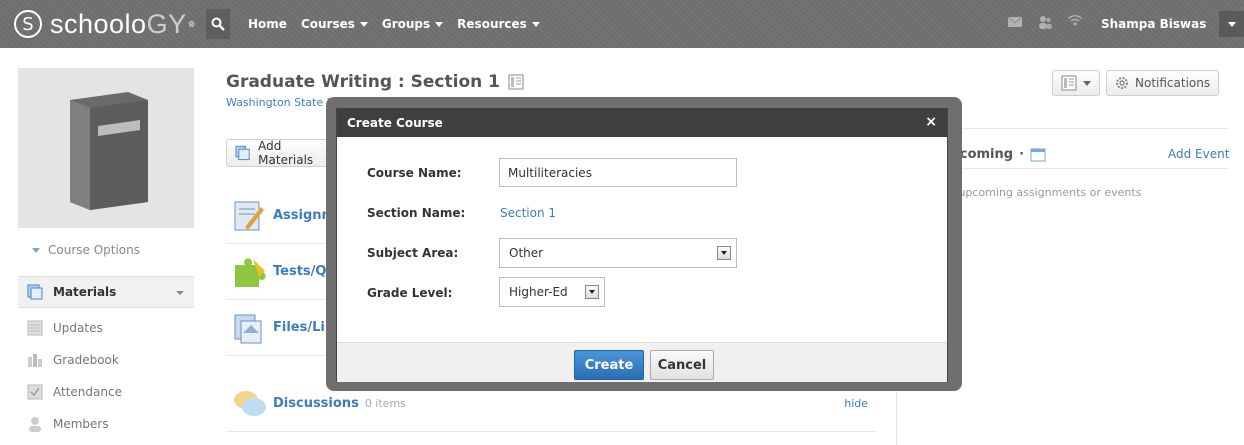 The height and width of the screenshot is (445, 1244). I want to click on list-icon, so click(1069, 83).